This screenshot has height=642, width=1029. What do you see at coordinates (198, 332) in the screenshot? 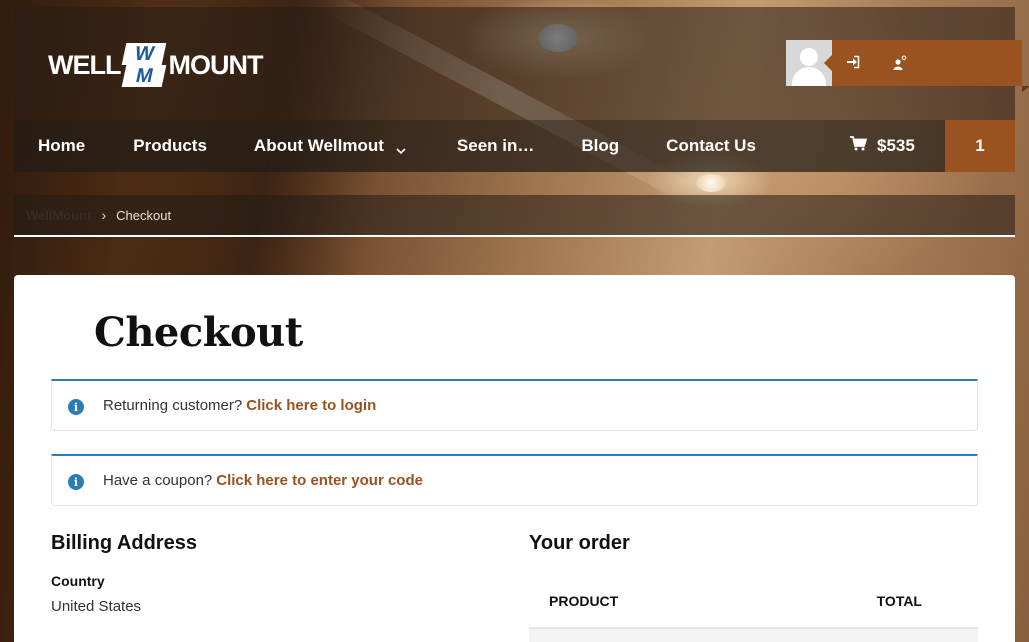
I see `page-title: Checkout` at bounding box center [198, 332].